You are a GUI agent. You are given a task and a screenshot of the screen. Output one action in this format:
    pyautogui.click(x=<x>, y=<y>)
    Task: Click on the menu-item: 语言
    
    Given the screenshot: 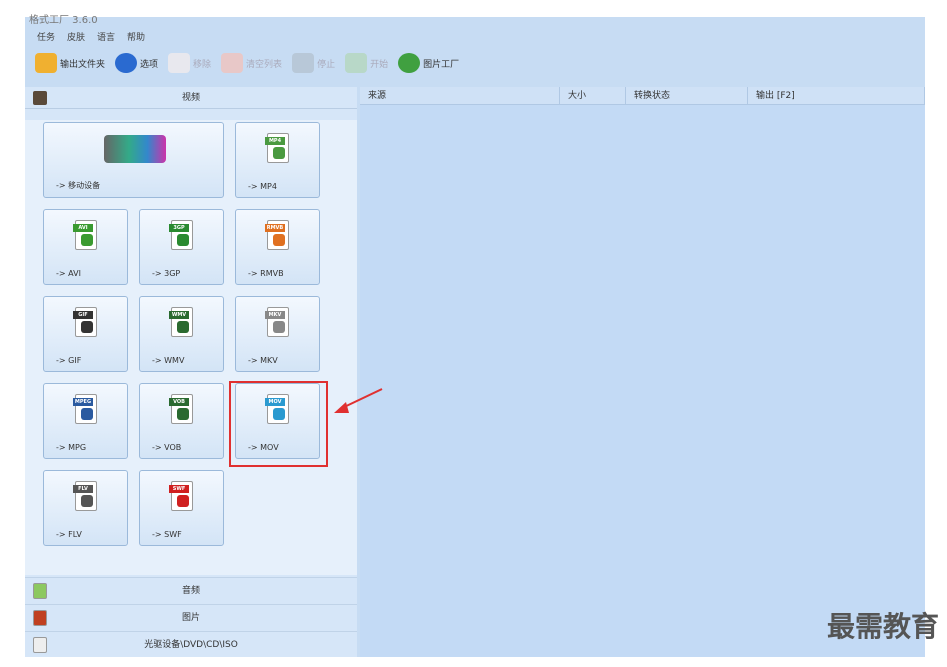 What is the action you would take?
    pyautogui.click(x=106, y=36)
    